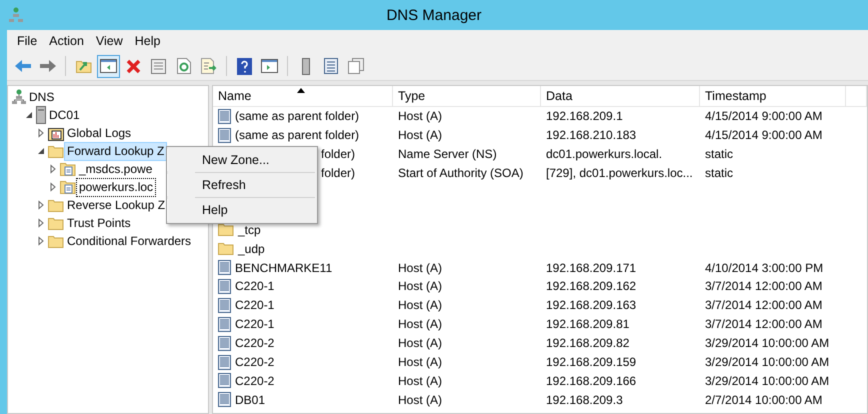 The image size is (868, 414). What do you see at coordinates (64, 115) in the screenshot?
I see `tree-item: DC01` at bounding box center [64, 115].